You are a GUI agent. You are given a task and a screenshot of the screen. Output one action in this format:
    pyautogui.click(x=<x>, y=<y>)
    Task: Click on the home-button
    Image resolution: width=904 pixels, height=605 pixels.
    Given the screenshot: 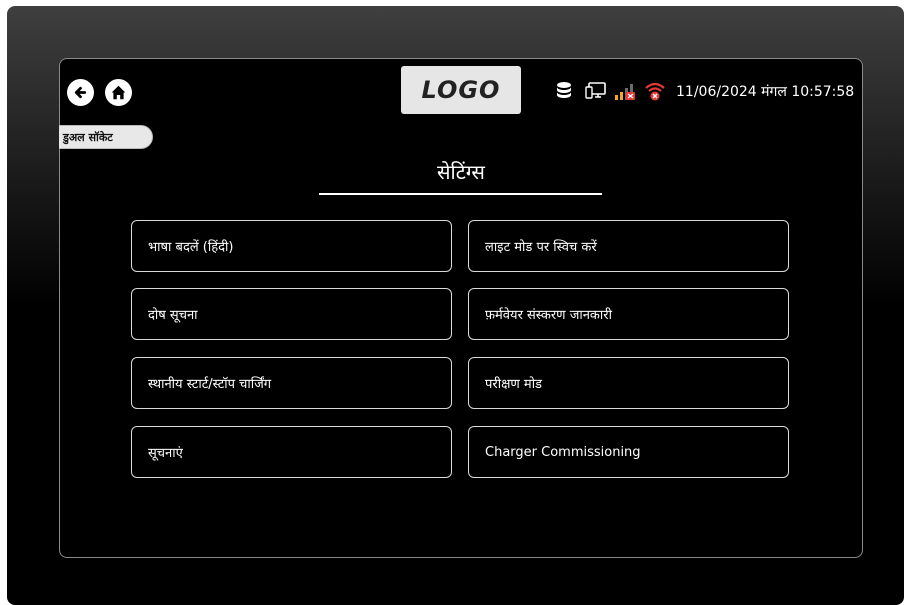 What is the action you would take?
    pyautogui.click(x=118, y=92)
    